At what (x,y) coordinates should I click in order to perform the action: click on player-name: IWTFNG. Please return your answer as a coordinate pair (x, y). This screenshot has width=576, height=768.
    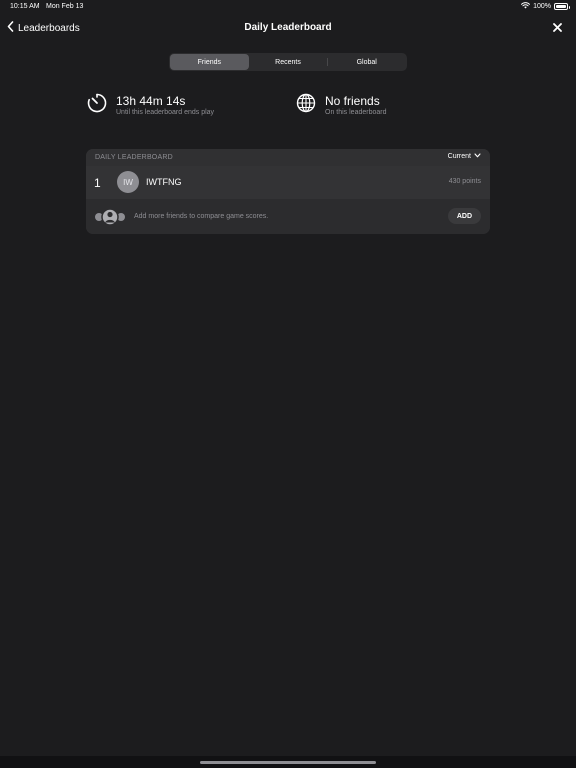
    Looking at the image, I should click on (164, 182).